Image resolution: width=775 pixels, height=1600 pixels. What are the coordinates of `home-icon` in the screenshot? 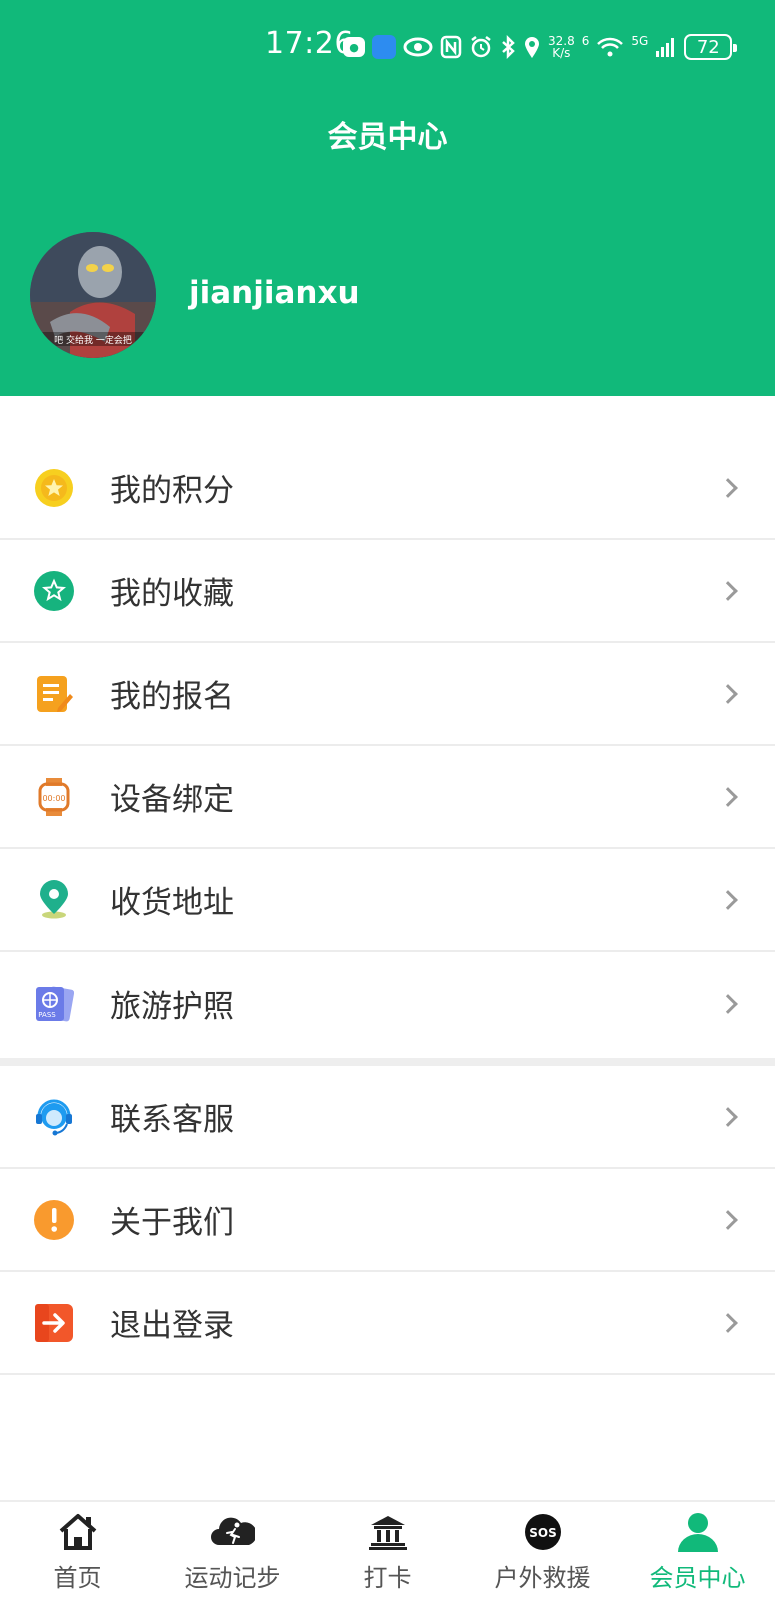 It's located at (78, 1532).